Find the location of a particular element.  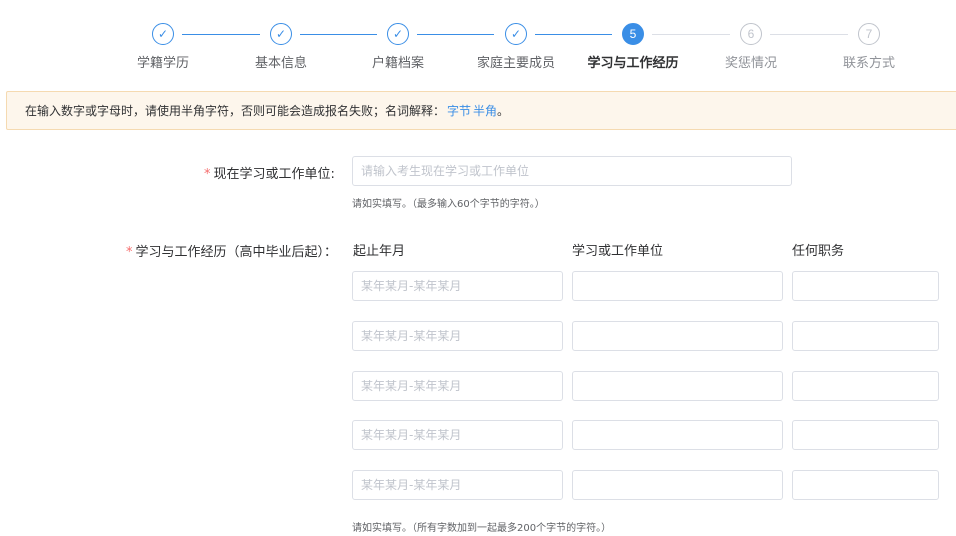

current-unit-label: * 现在学习或工作单位: is located at coordinates (269, 174).